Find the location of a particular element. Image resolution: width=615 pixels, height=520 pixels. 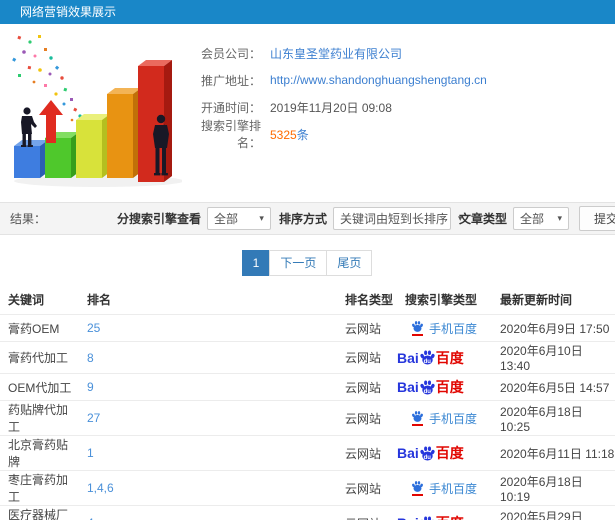

updated-time-cell: 2020年6月10日 13:40 is located at coordinates (553, 357).